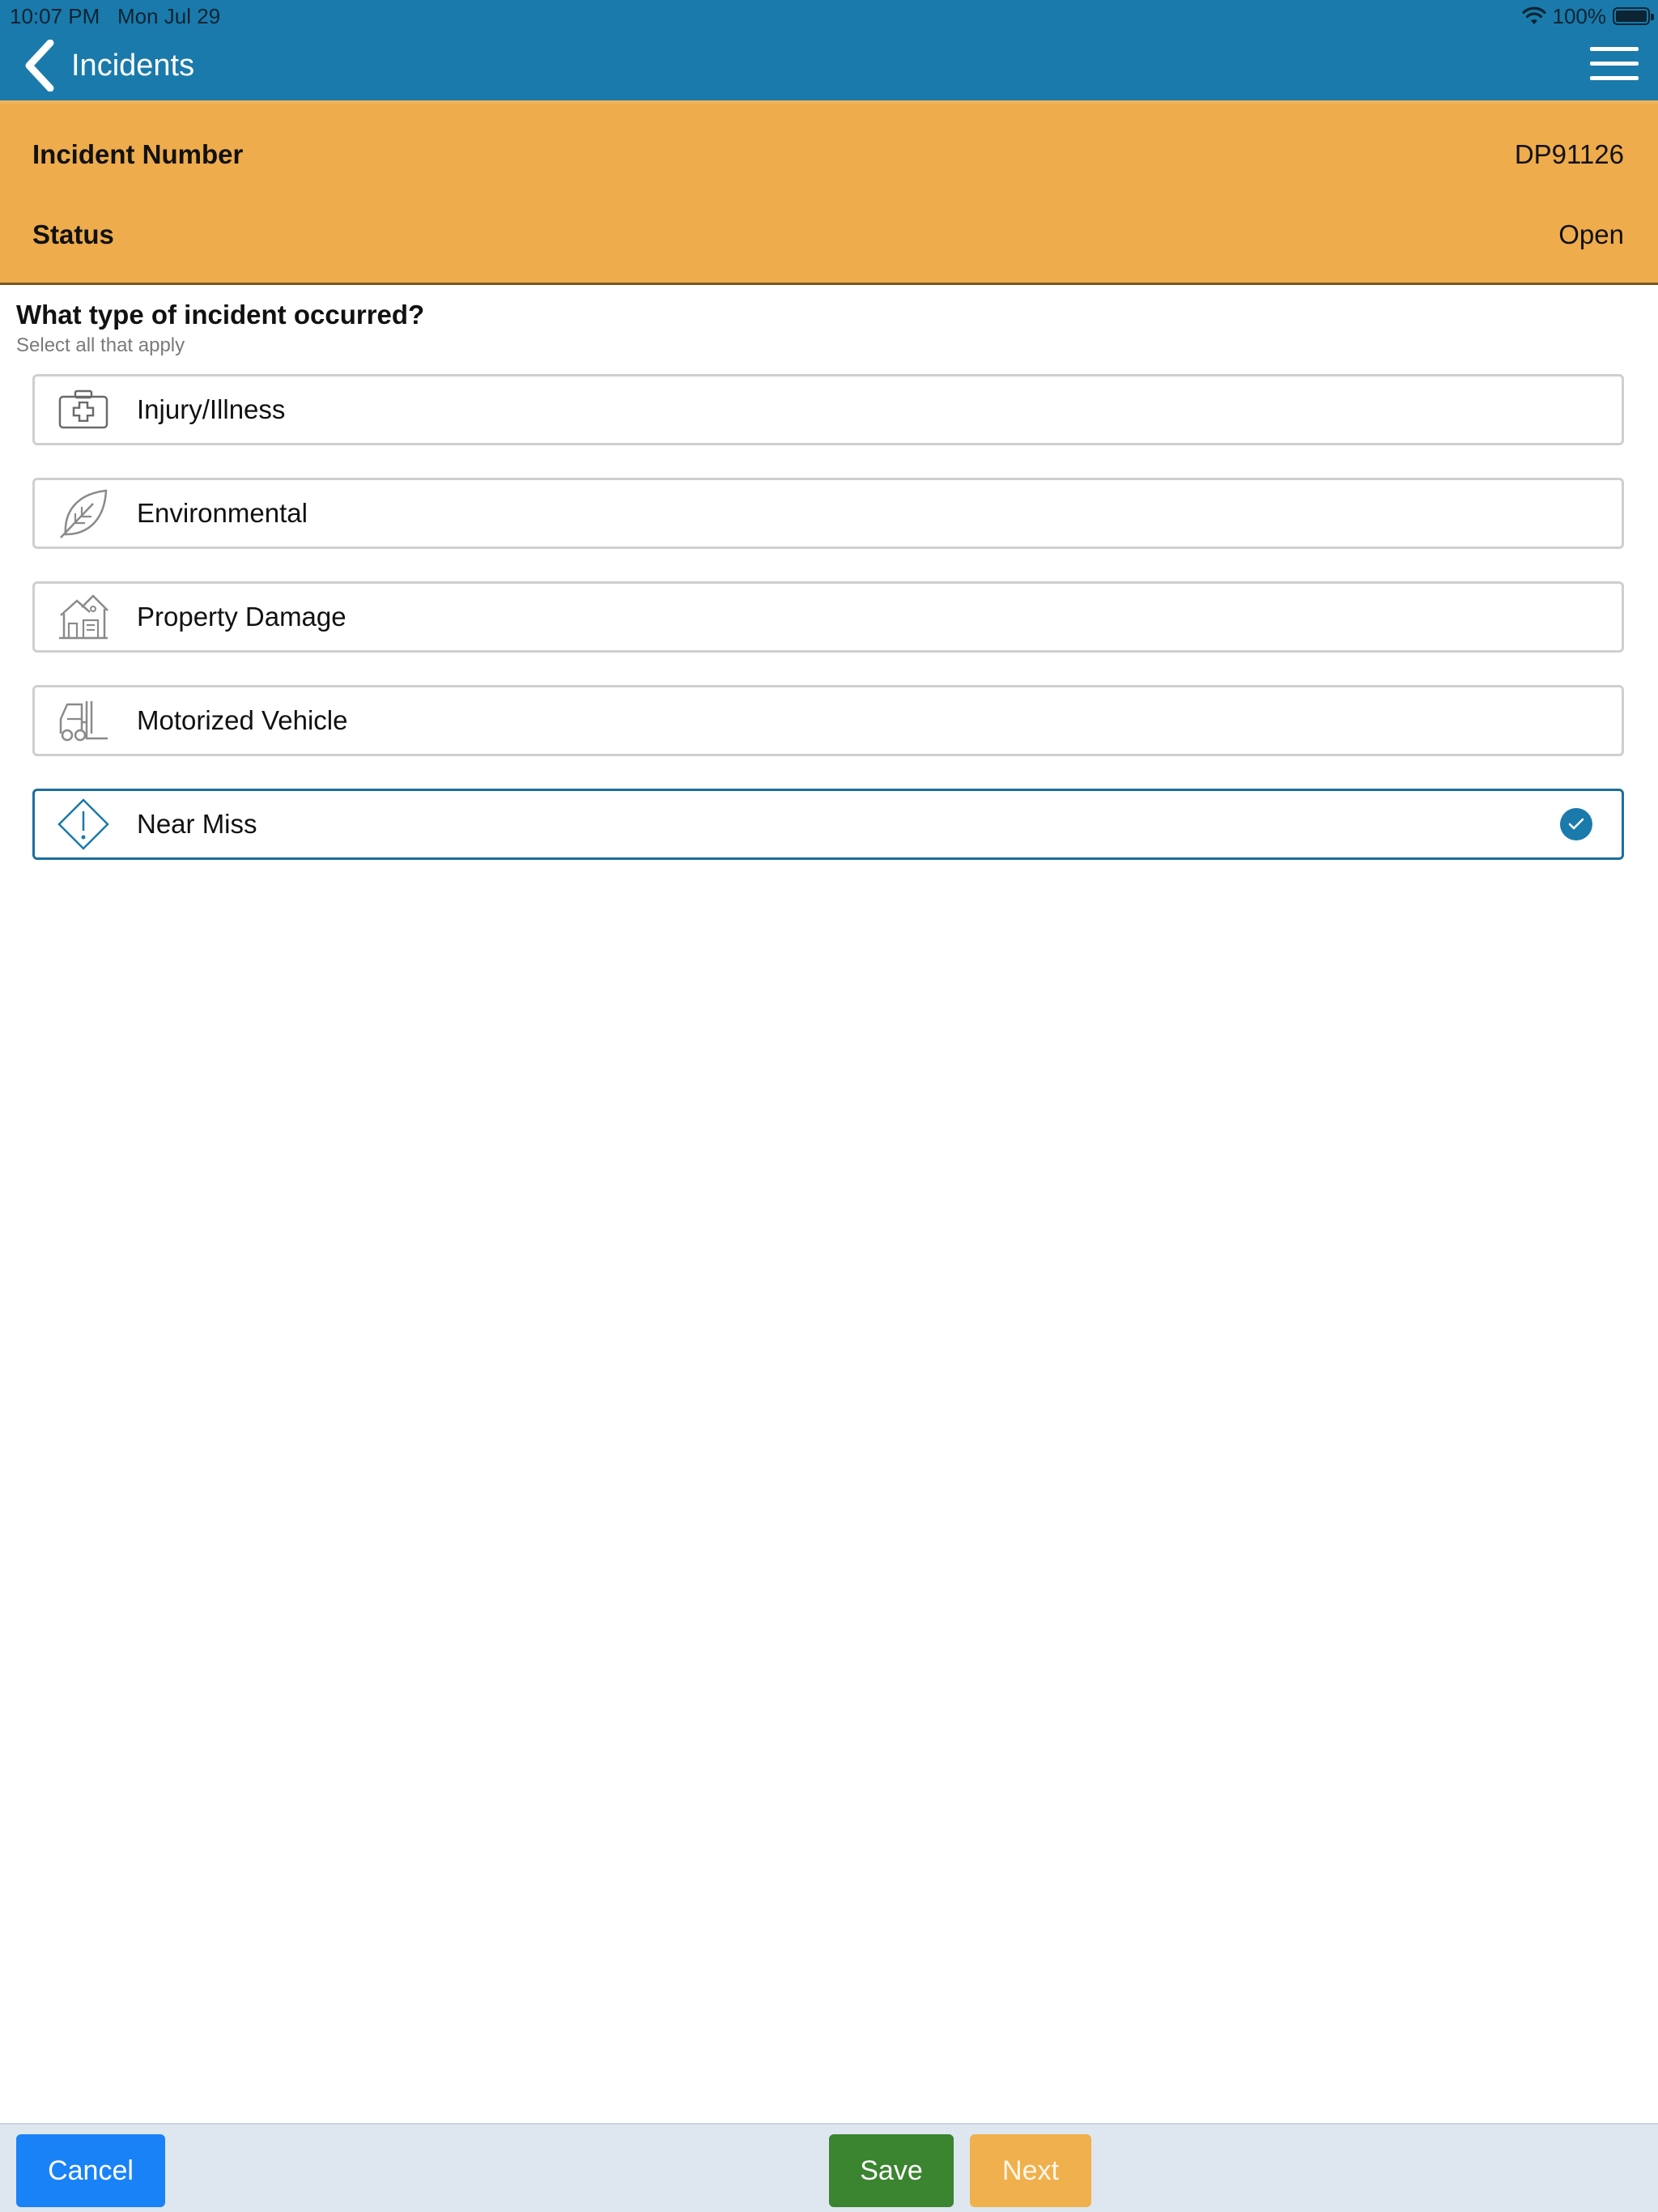  I want to click on option-environmental: Environmental, so click(828, 514).